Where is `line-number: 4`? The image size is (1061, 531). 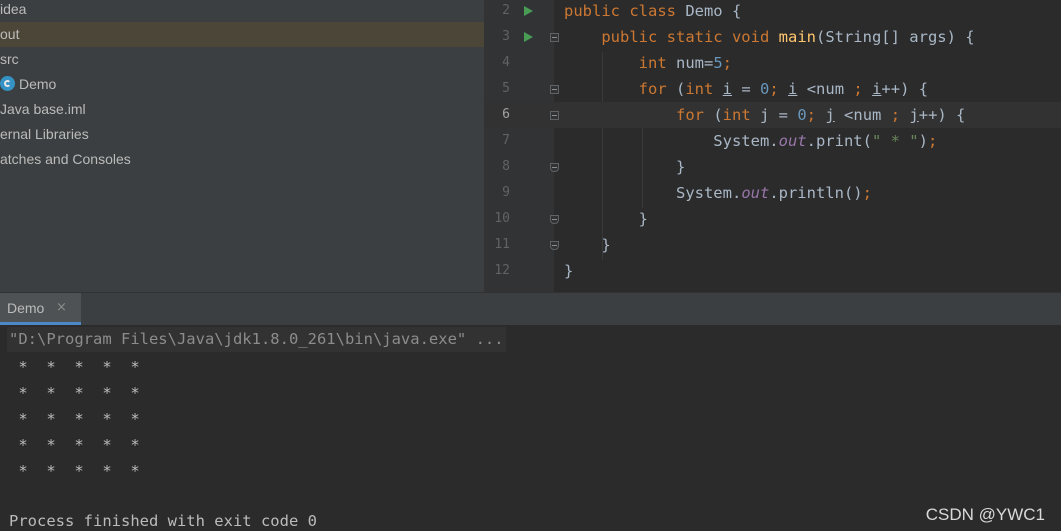 line-number: 4 is located at coordinates (506, 62).